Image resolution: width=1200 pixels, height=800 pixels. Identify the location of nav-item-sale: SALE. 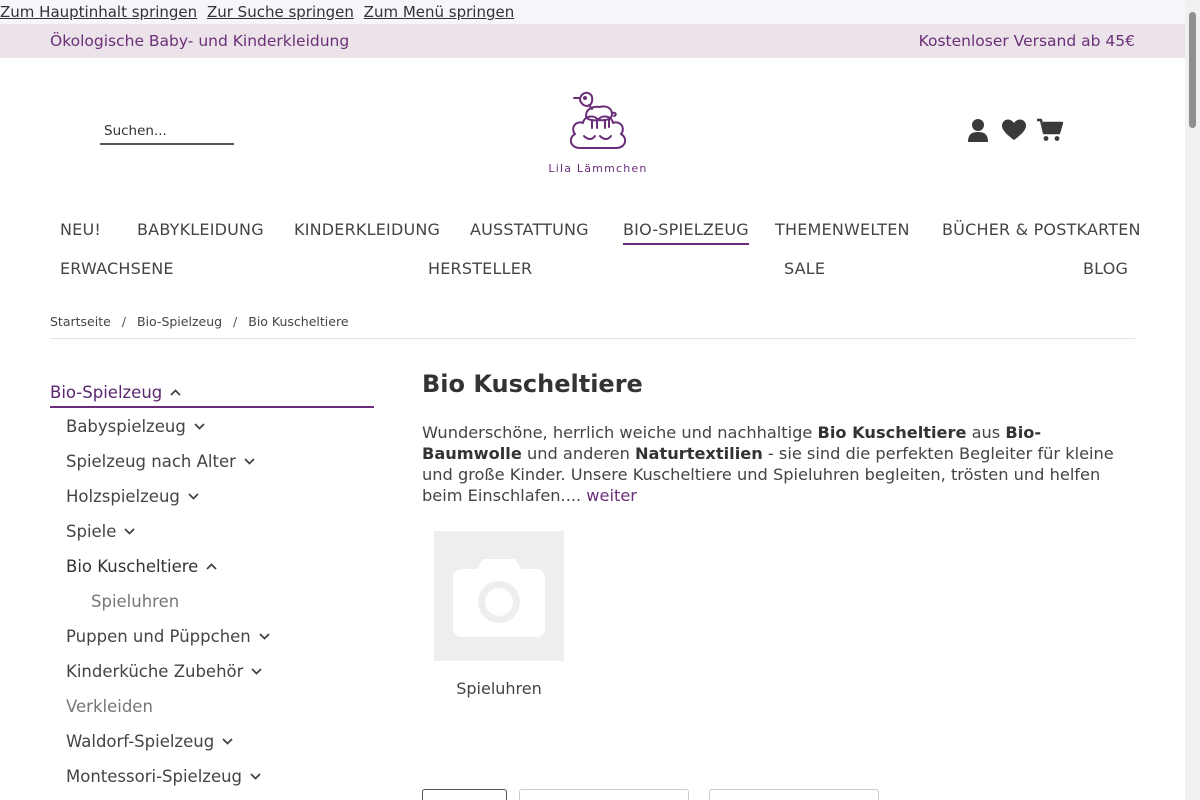
(804, 268).